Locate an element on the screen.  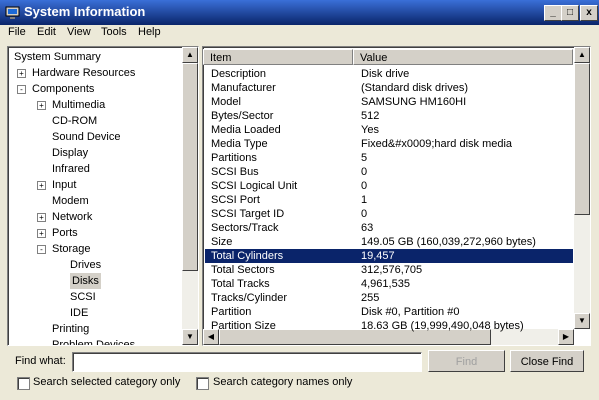
menu-tools: Tools is located at coordinates (114, 32).